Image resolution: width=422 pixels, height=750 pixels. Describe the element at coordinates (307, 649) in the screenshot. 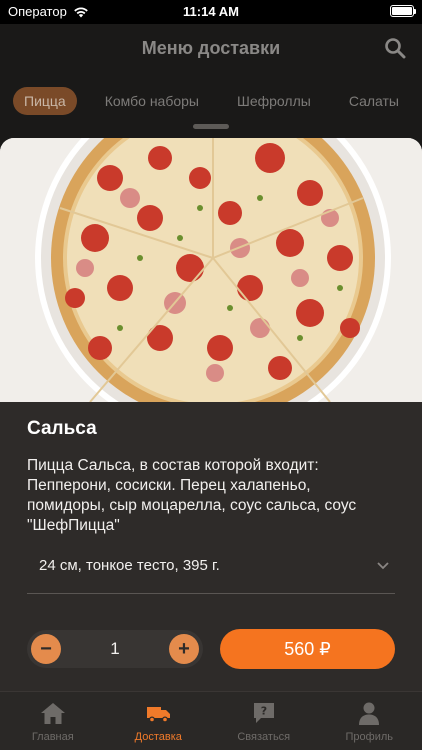

I see `add-to-cart-price-button: 560 ₽` at that location.